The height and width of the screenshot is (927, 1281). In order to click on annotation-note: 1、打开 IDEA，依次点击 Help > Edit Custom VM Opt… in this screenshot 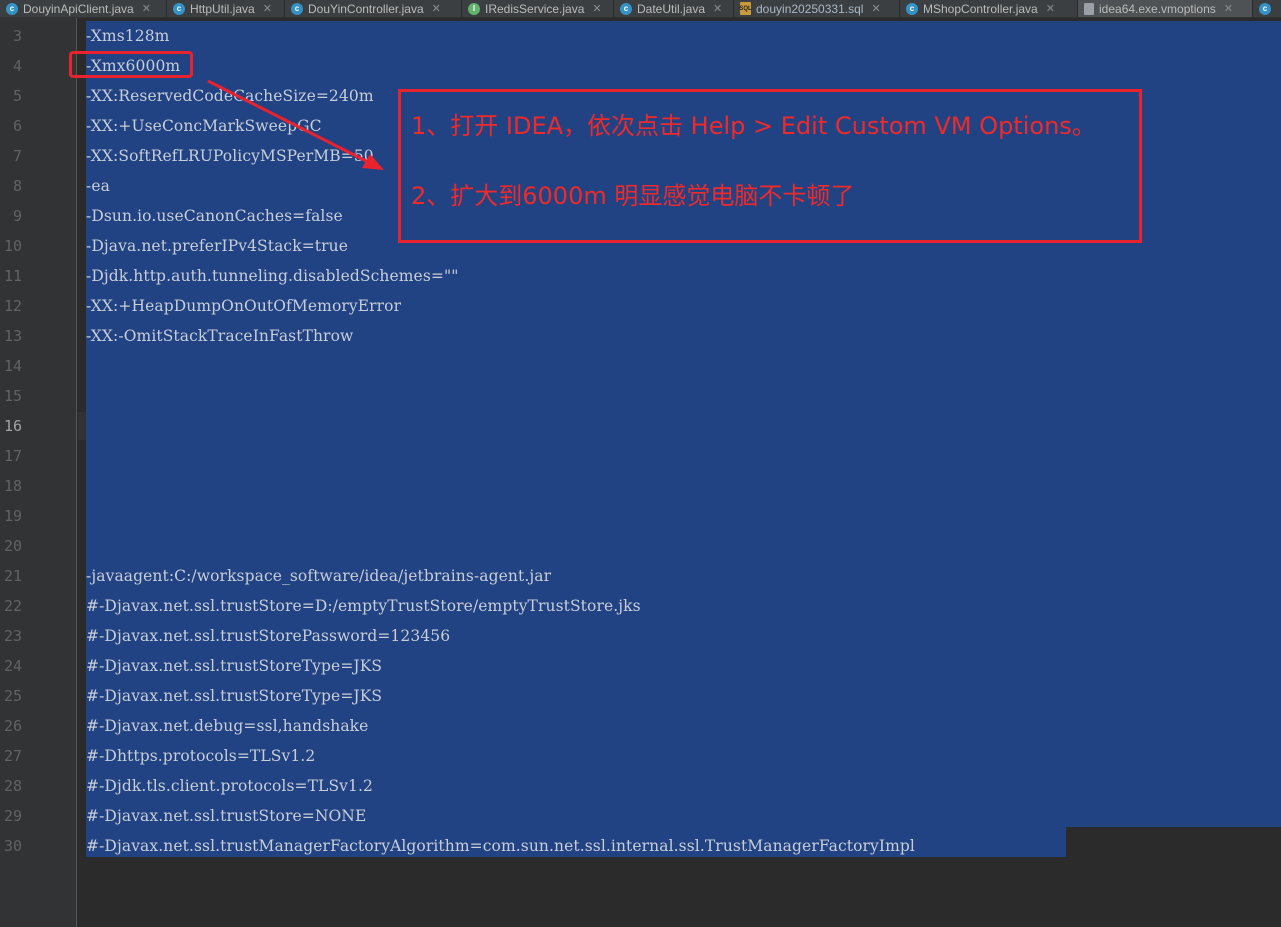, I will do `click(770, 166)`.